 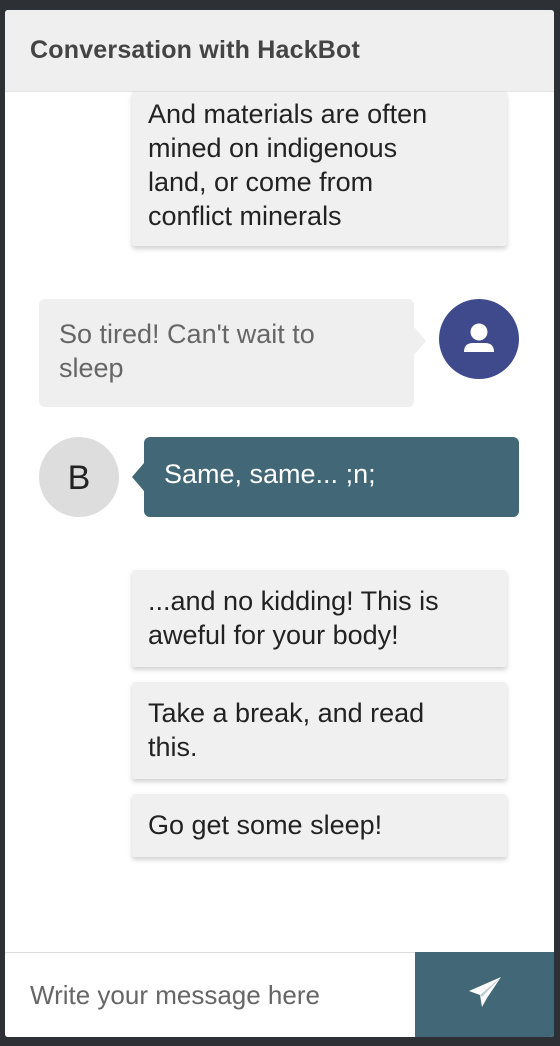 What do you see at coordinates (265, 825) in the screenshot?
I see `bot-message-line: Go get some sleep!` at bounding box center [265, 825].